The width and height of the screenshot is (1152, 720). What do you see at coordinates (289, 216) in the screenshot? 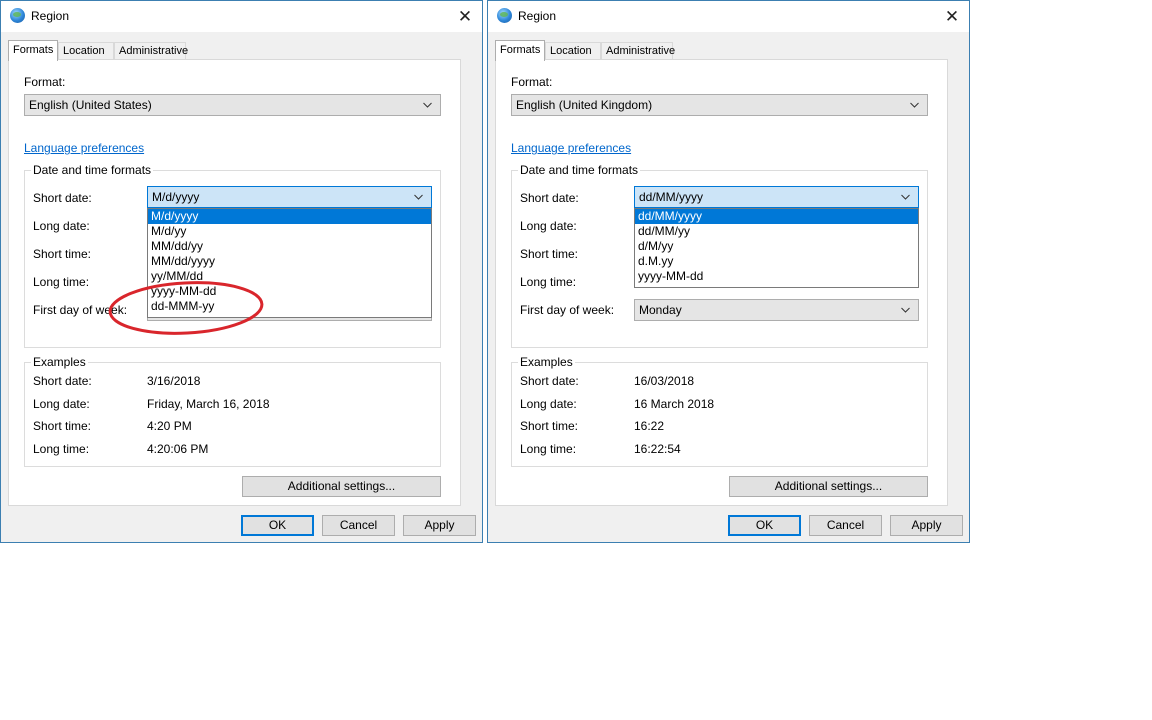
I see `dropdown-option: M/d/yyyy` at bounding box center [289, 216].